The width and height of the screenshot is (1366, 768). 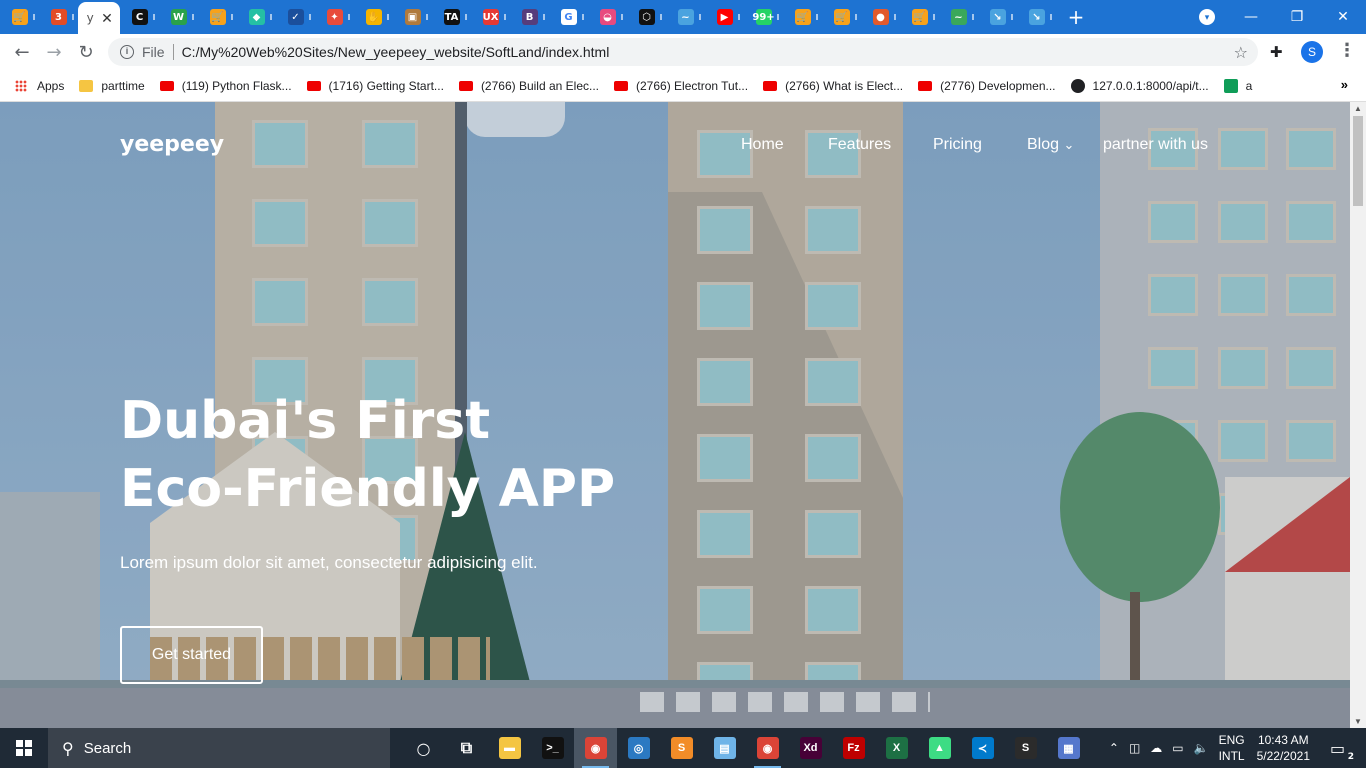 What do you see at coordinates (1237, 85) in the screenshot?
I see `bookmark-item: a` at bounding box center [1237, 85].